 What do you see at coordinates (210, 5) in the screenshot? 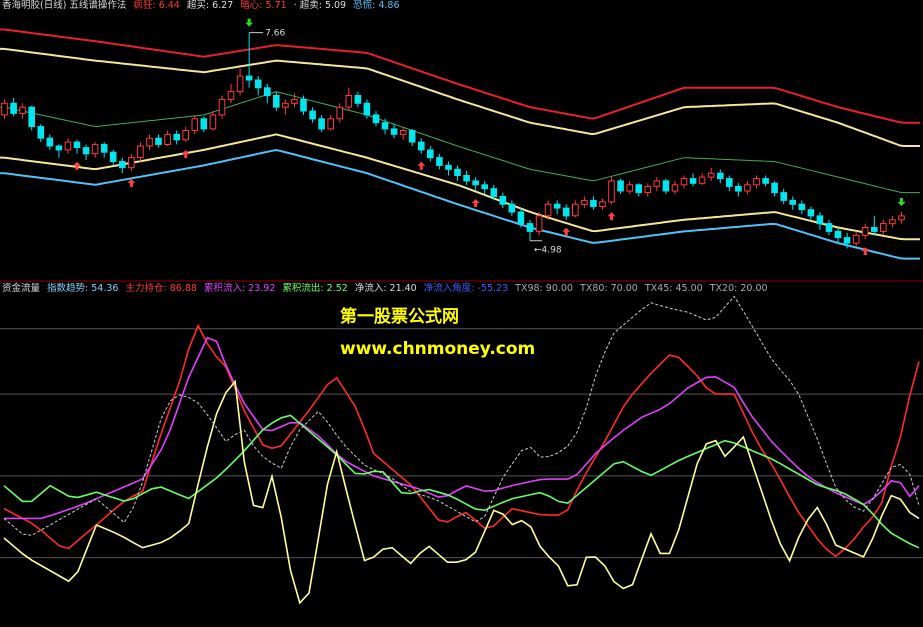
I see `legend-overbought: 超买: 6.27` at bounding box center [210, 5].